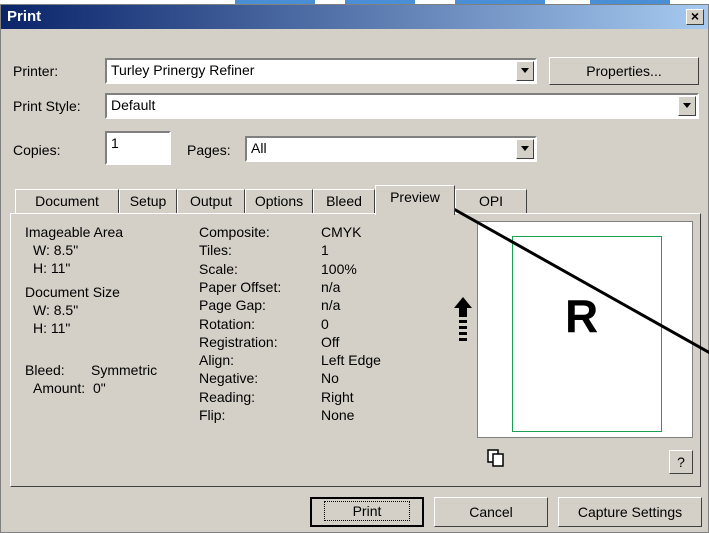  What do you see at coordinates (330, 342) in the screenshot?
I see `setting-value: Off` at bounding box center [330, 342].